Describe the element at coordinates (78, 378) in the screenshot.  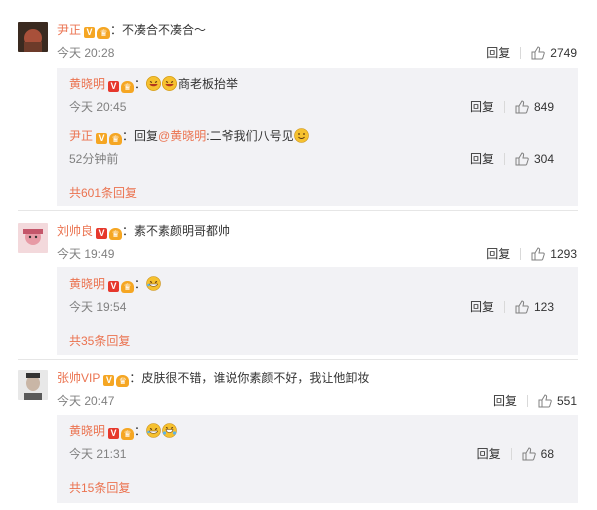
I see `username: 张帅VIP` at that location.